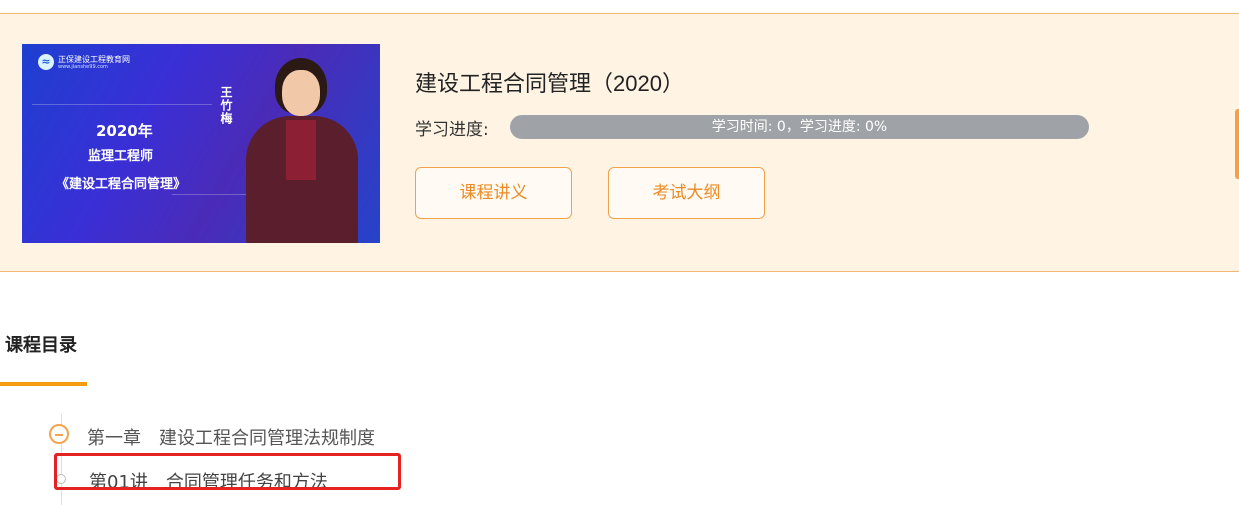 This screenshot has height=505, width=1239. I want to click on progress-text: 学习时间: 0，学习进度: 0%, so click(799, 127).